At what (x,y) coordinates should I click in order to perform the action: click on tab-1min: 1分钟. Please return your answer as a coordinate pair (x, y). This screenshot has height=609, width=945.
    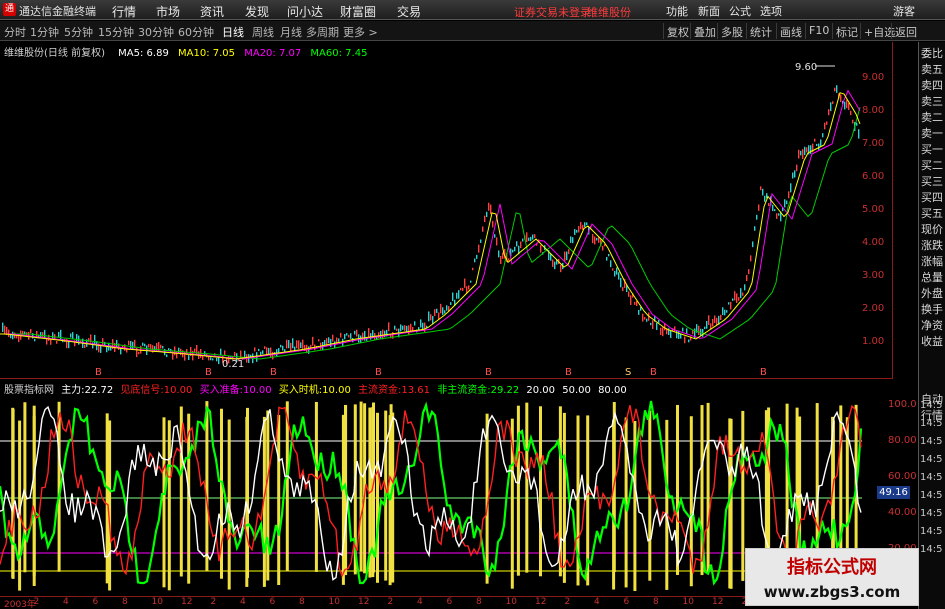
    Looking at the image, I should click on (44, 32).